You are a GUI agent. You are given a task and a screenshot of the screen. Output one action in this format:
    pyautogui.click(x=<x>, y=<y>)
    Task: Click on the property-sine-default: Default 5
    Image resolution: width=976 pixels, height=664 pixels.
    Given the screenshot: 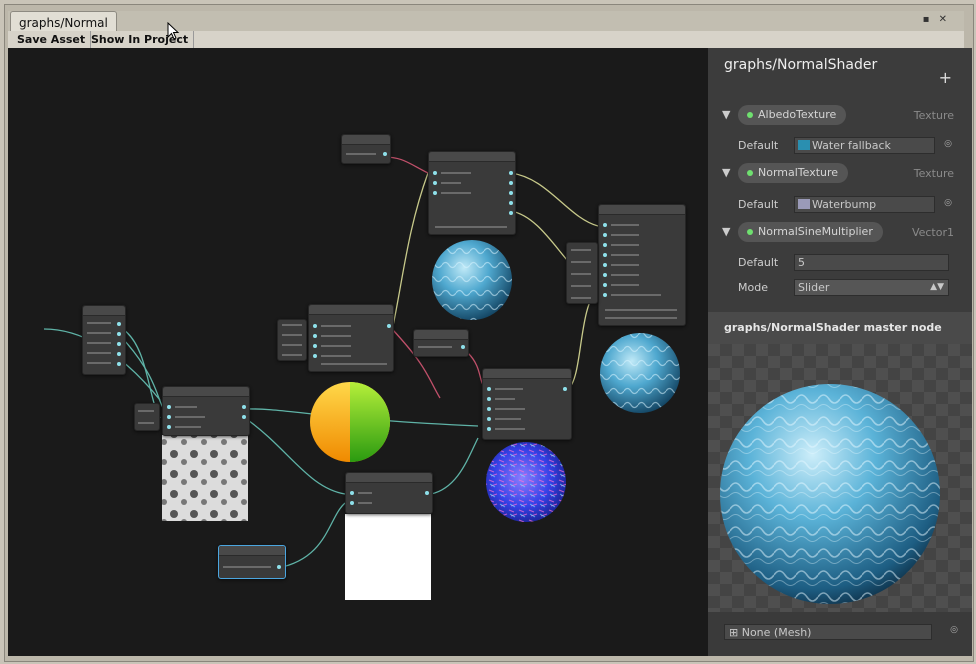 What is the action you would take?
    pyautogui.click(x=838, y=263)
    